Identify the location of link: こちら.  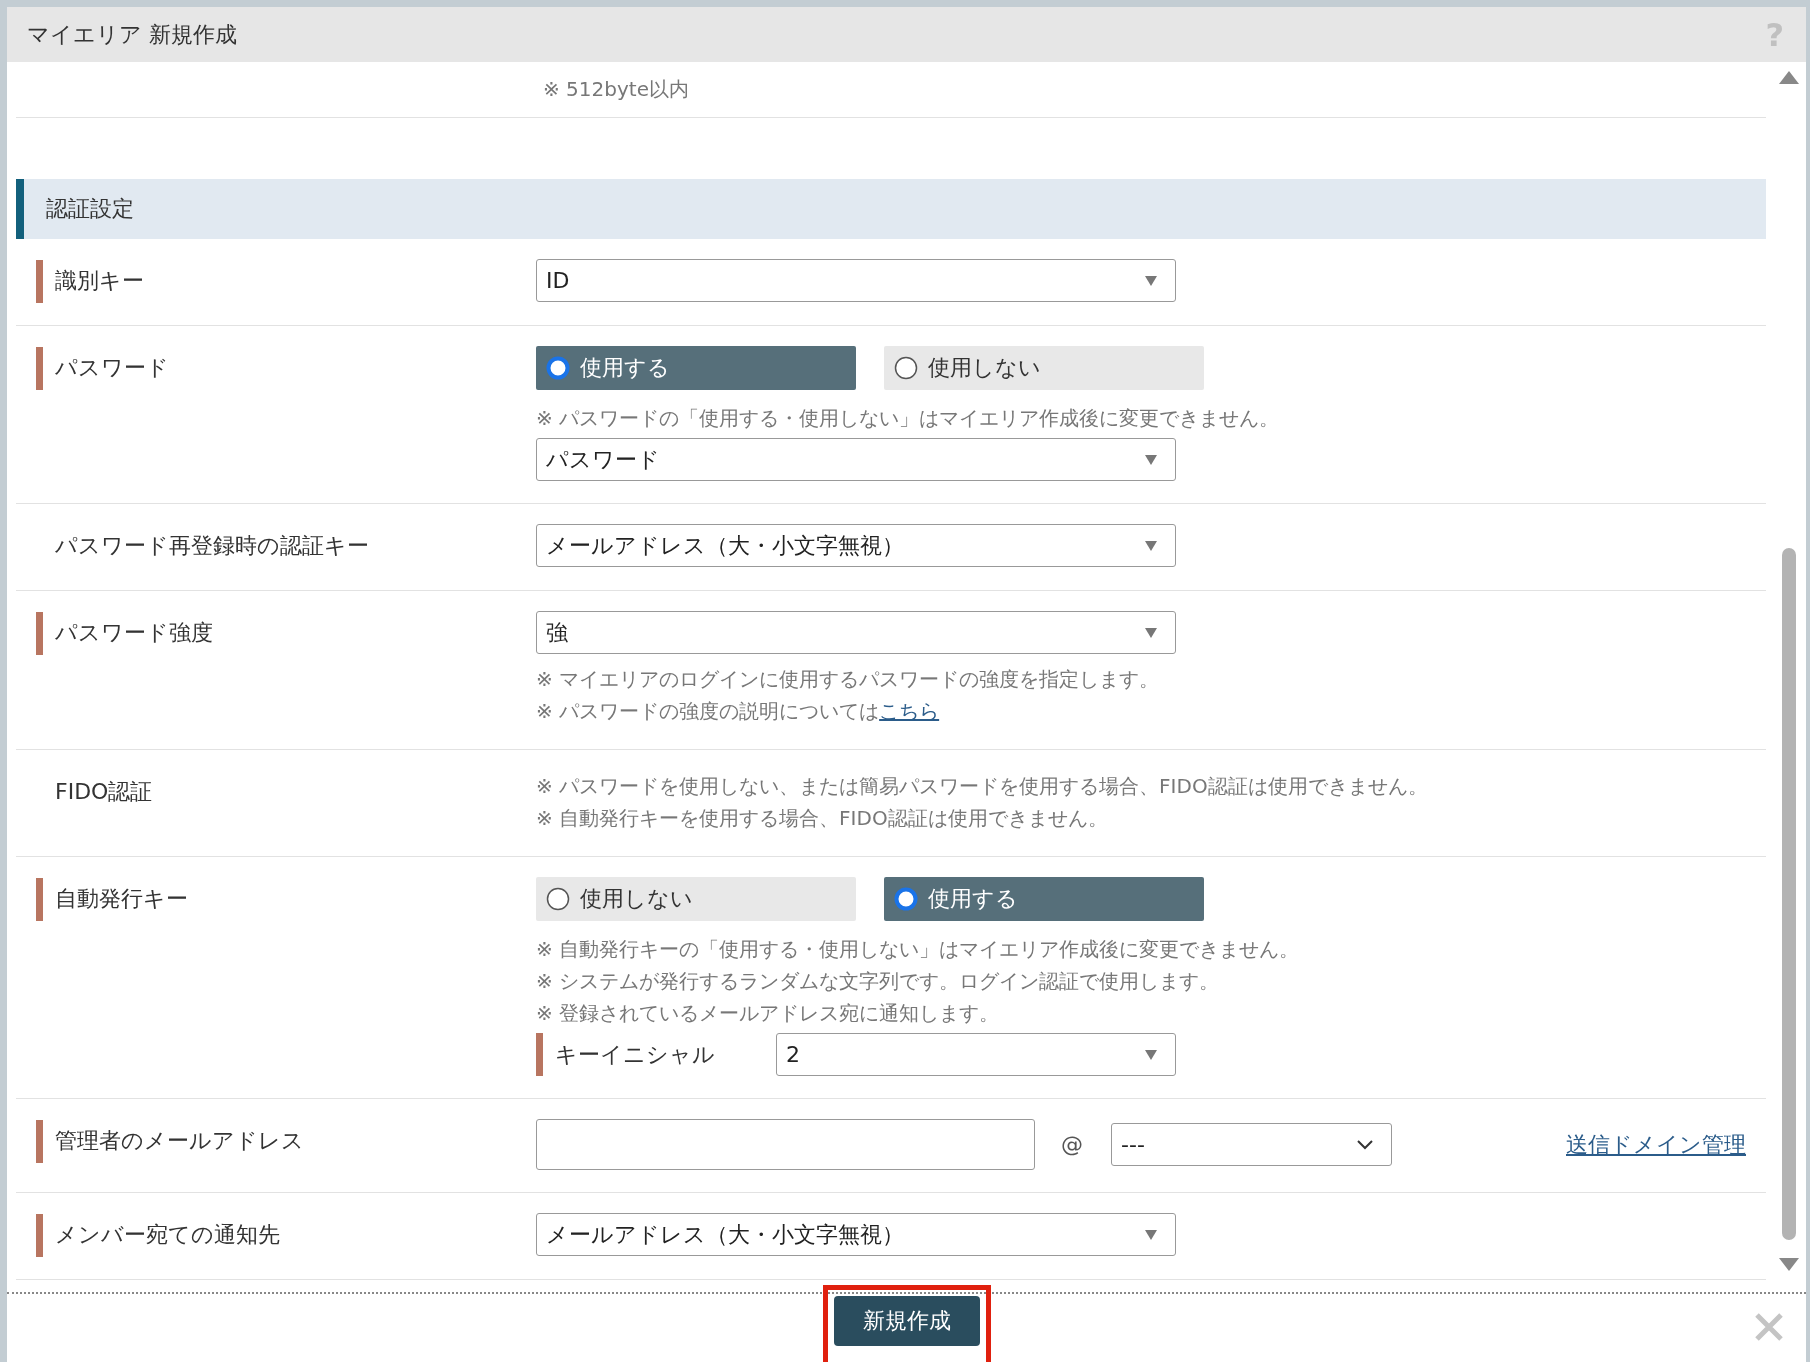
(909, 711).